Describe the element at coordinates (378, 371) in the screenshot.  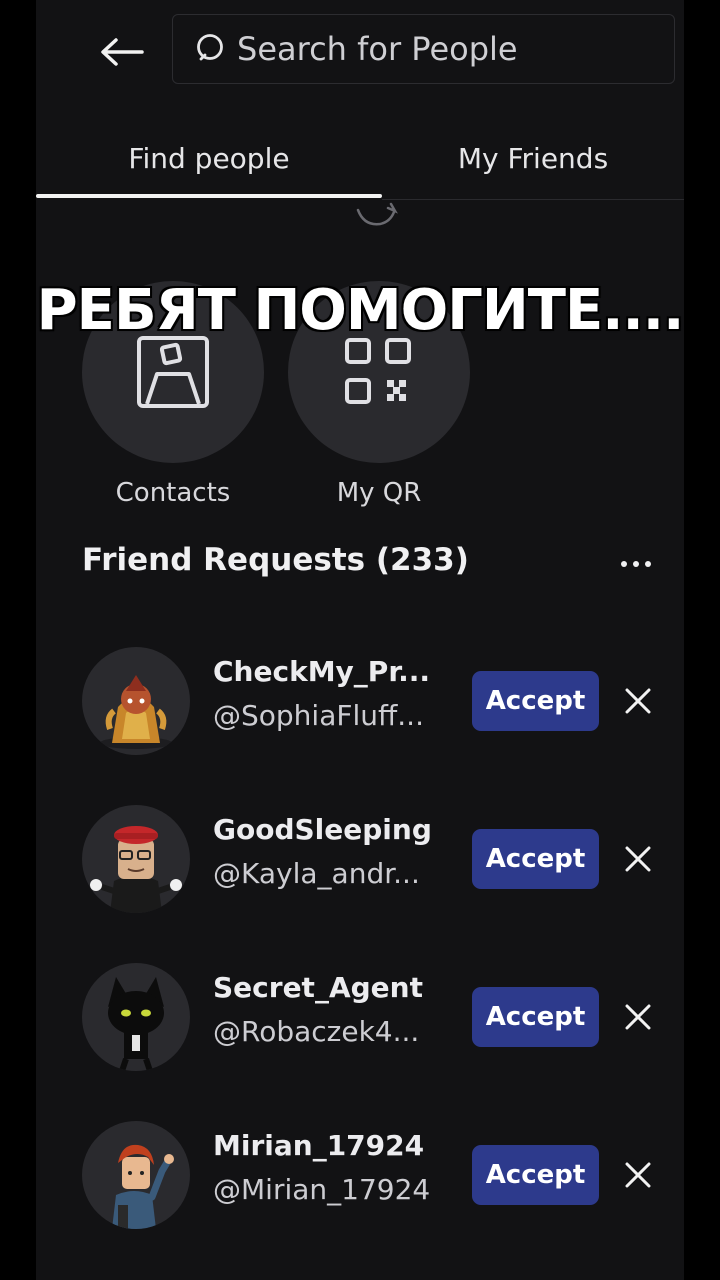
I see `qr-code-icon` at that location.